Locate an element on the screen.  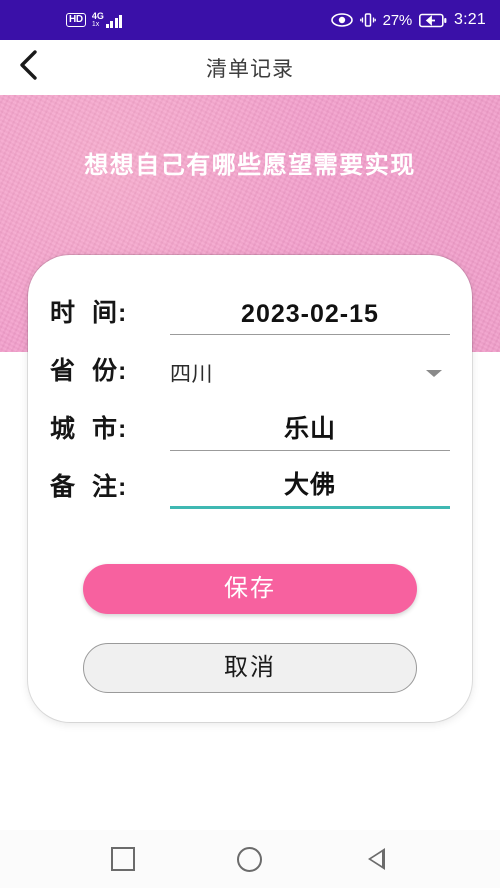
nav-home-button is located at coordinates (250, 859).